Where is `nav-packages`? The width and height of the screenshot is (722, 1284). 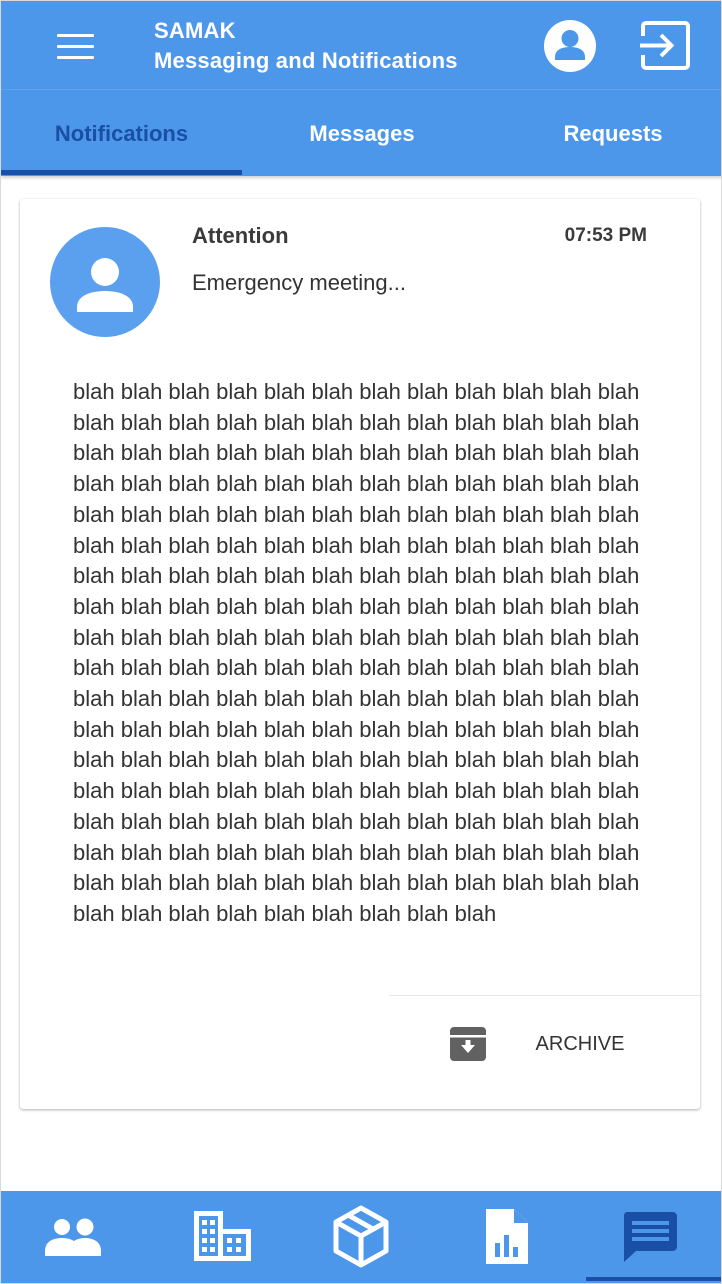
nav-packages is located at coordinates (361, 1237).